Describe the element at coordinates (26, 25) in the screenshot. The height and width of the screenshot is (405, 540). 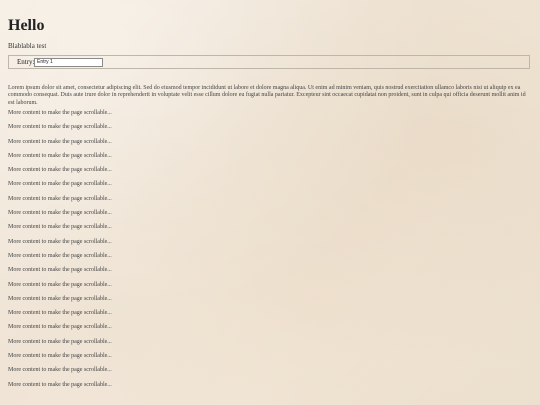
I see `page-title: Hello` at that location.